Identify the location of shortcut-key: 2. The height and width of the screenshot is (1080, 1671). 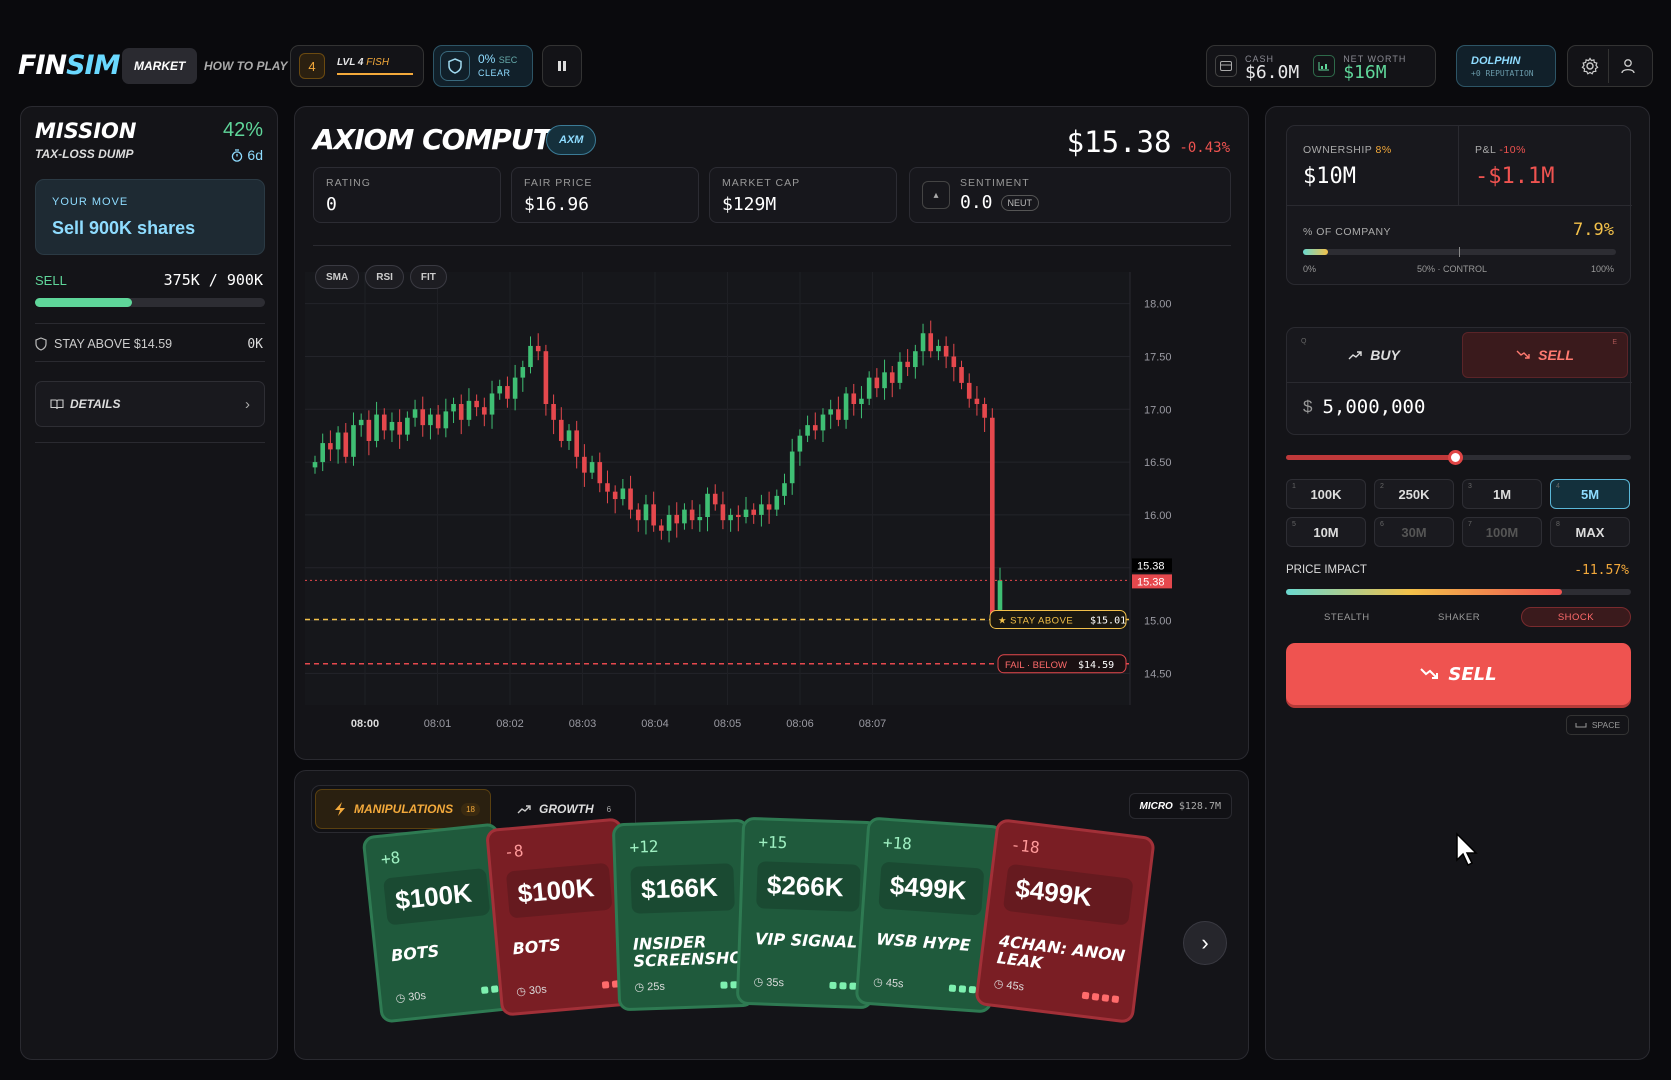
(1382, 486).